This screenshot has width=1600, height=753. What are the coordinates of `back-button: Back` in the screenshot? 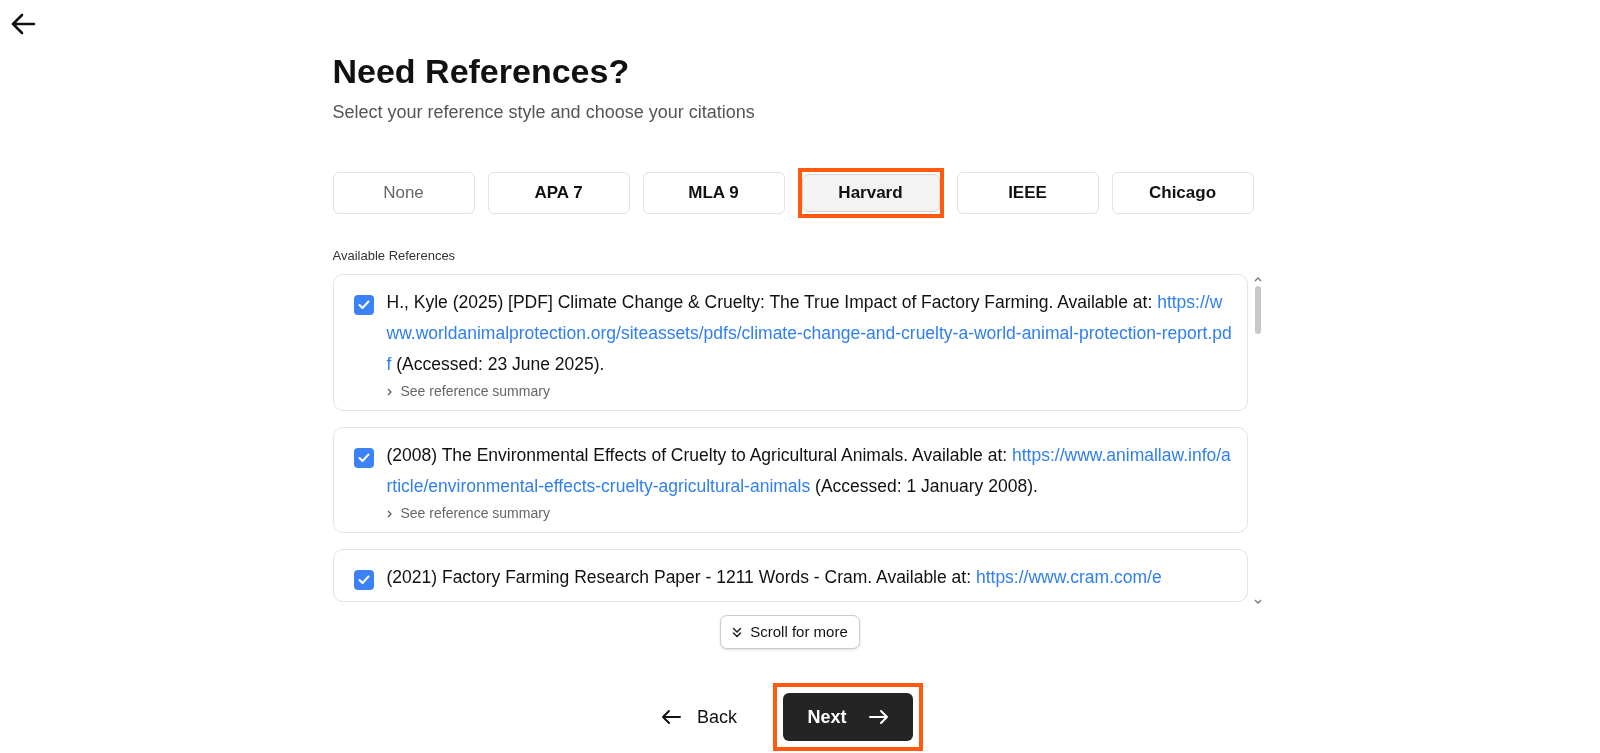 It's located at (699, 717).